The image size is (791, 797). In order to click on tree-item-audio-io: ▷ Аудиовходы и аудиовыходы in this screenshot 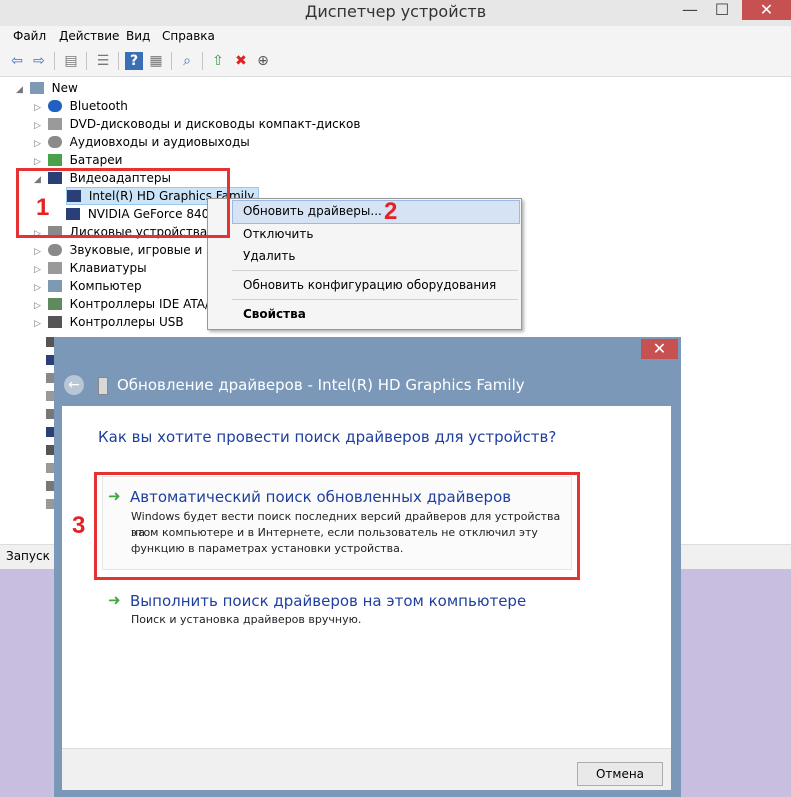, I will do `click(142, 142)`.